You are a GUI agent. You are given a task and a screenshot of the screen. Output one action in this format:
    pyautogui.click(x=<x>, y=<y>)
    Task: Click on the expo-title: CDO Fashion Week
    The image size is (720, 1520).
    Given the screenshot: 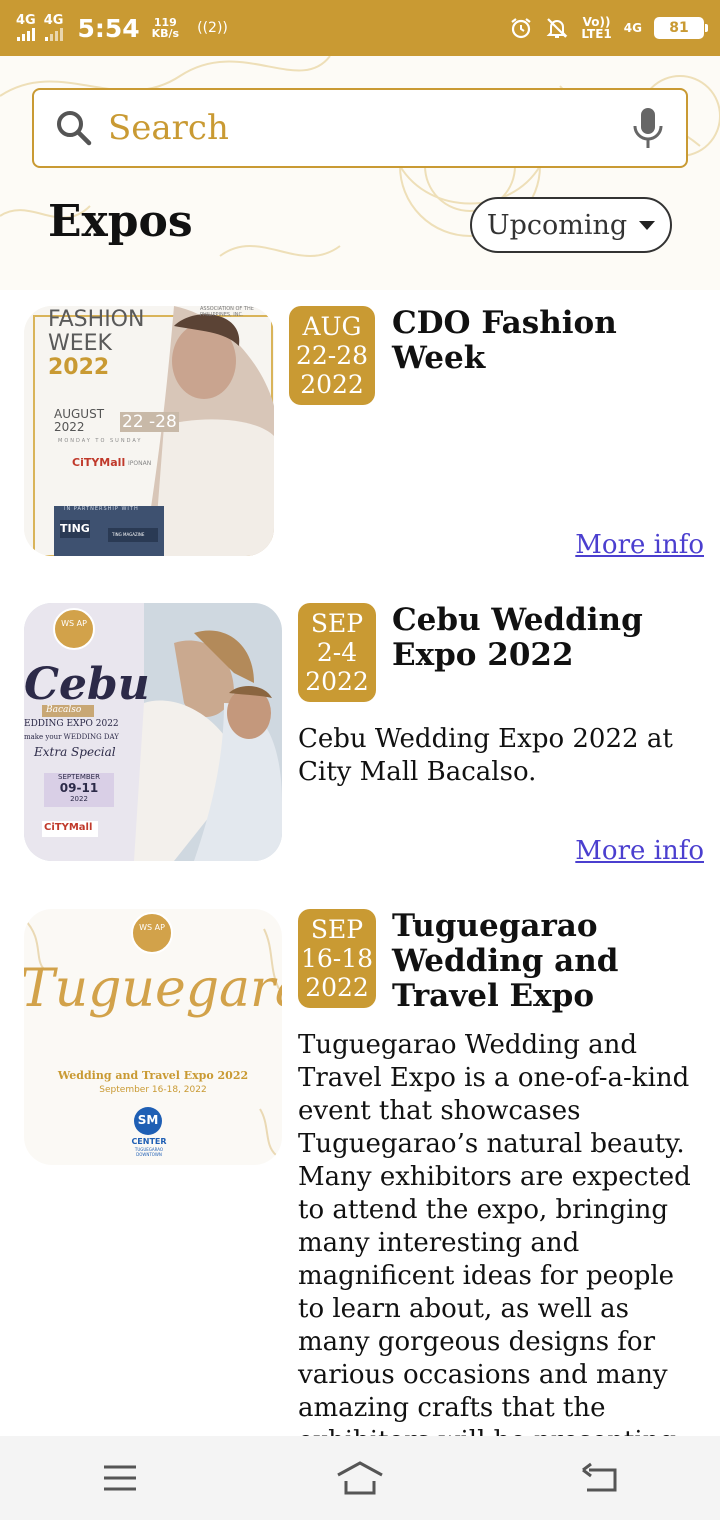 What is the action you would take?
    pyautogui.click(x=550, y=341)
    